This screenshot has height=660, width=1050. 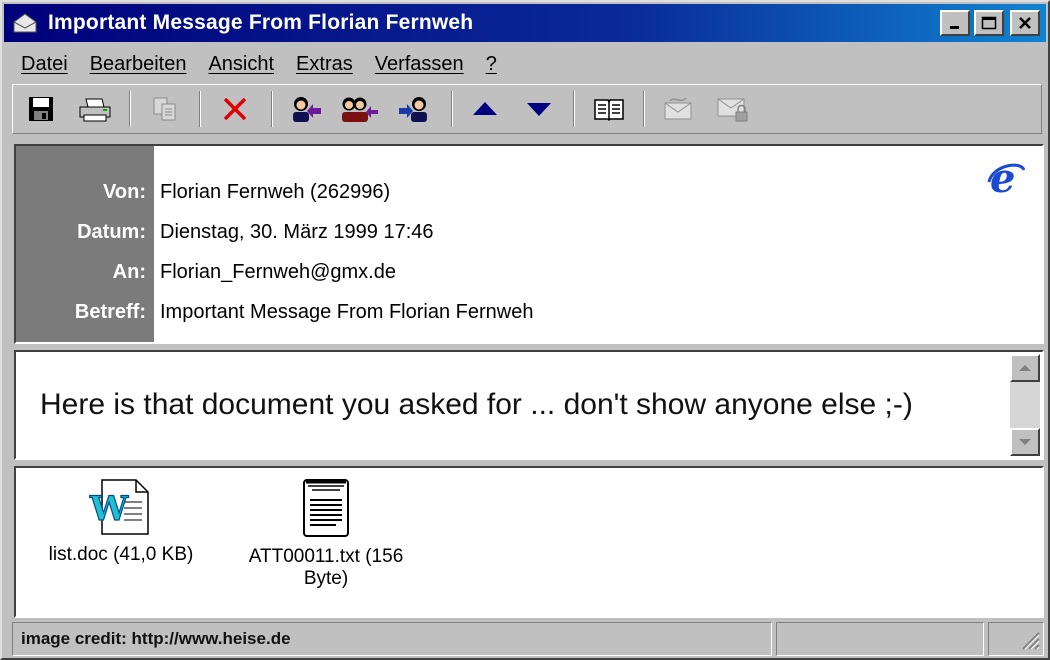 I want to click on address-book-icon, so click(x=609, y=110).